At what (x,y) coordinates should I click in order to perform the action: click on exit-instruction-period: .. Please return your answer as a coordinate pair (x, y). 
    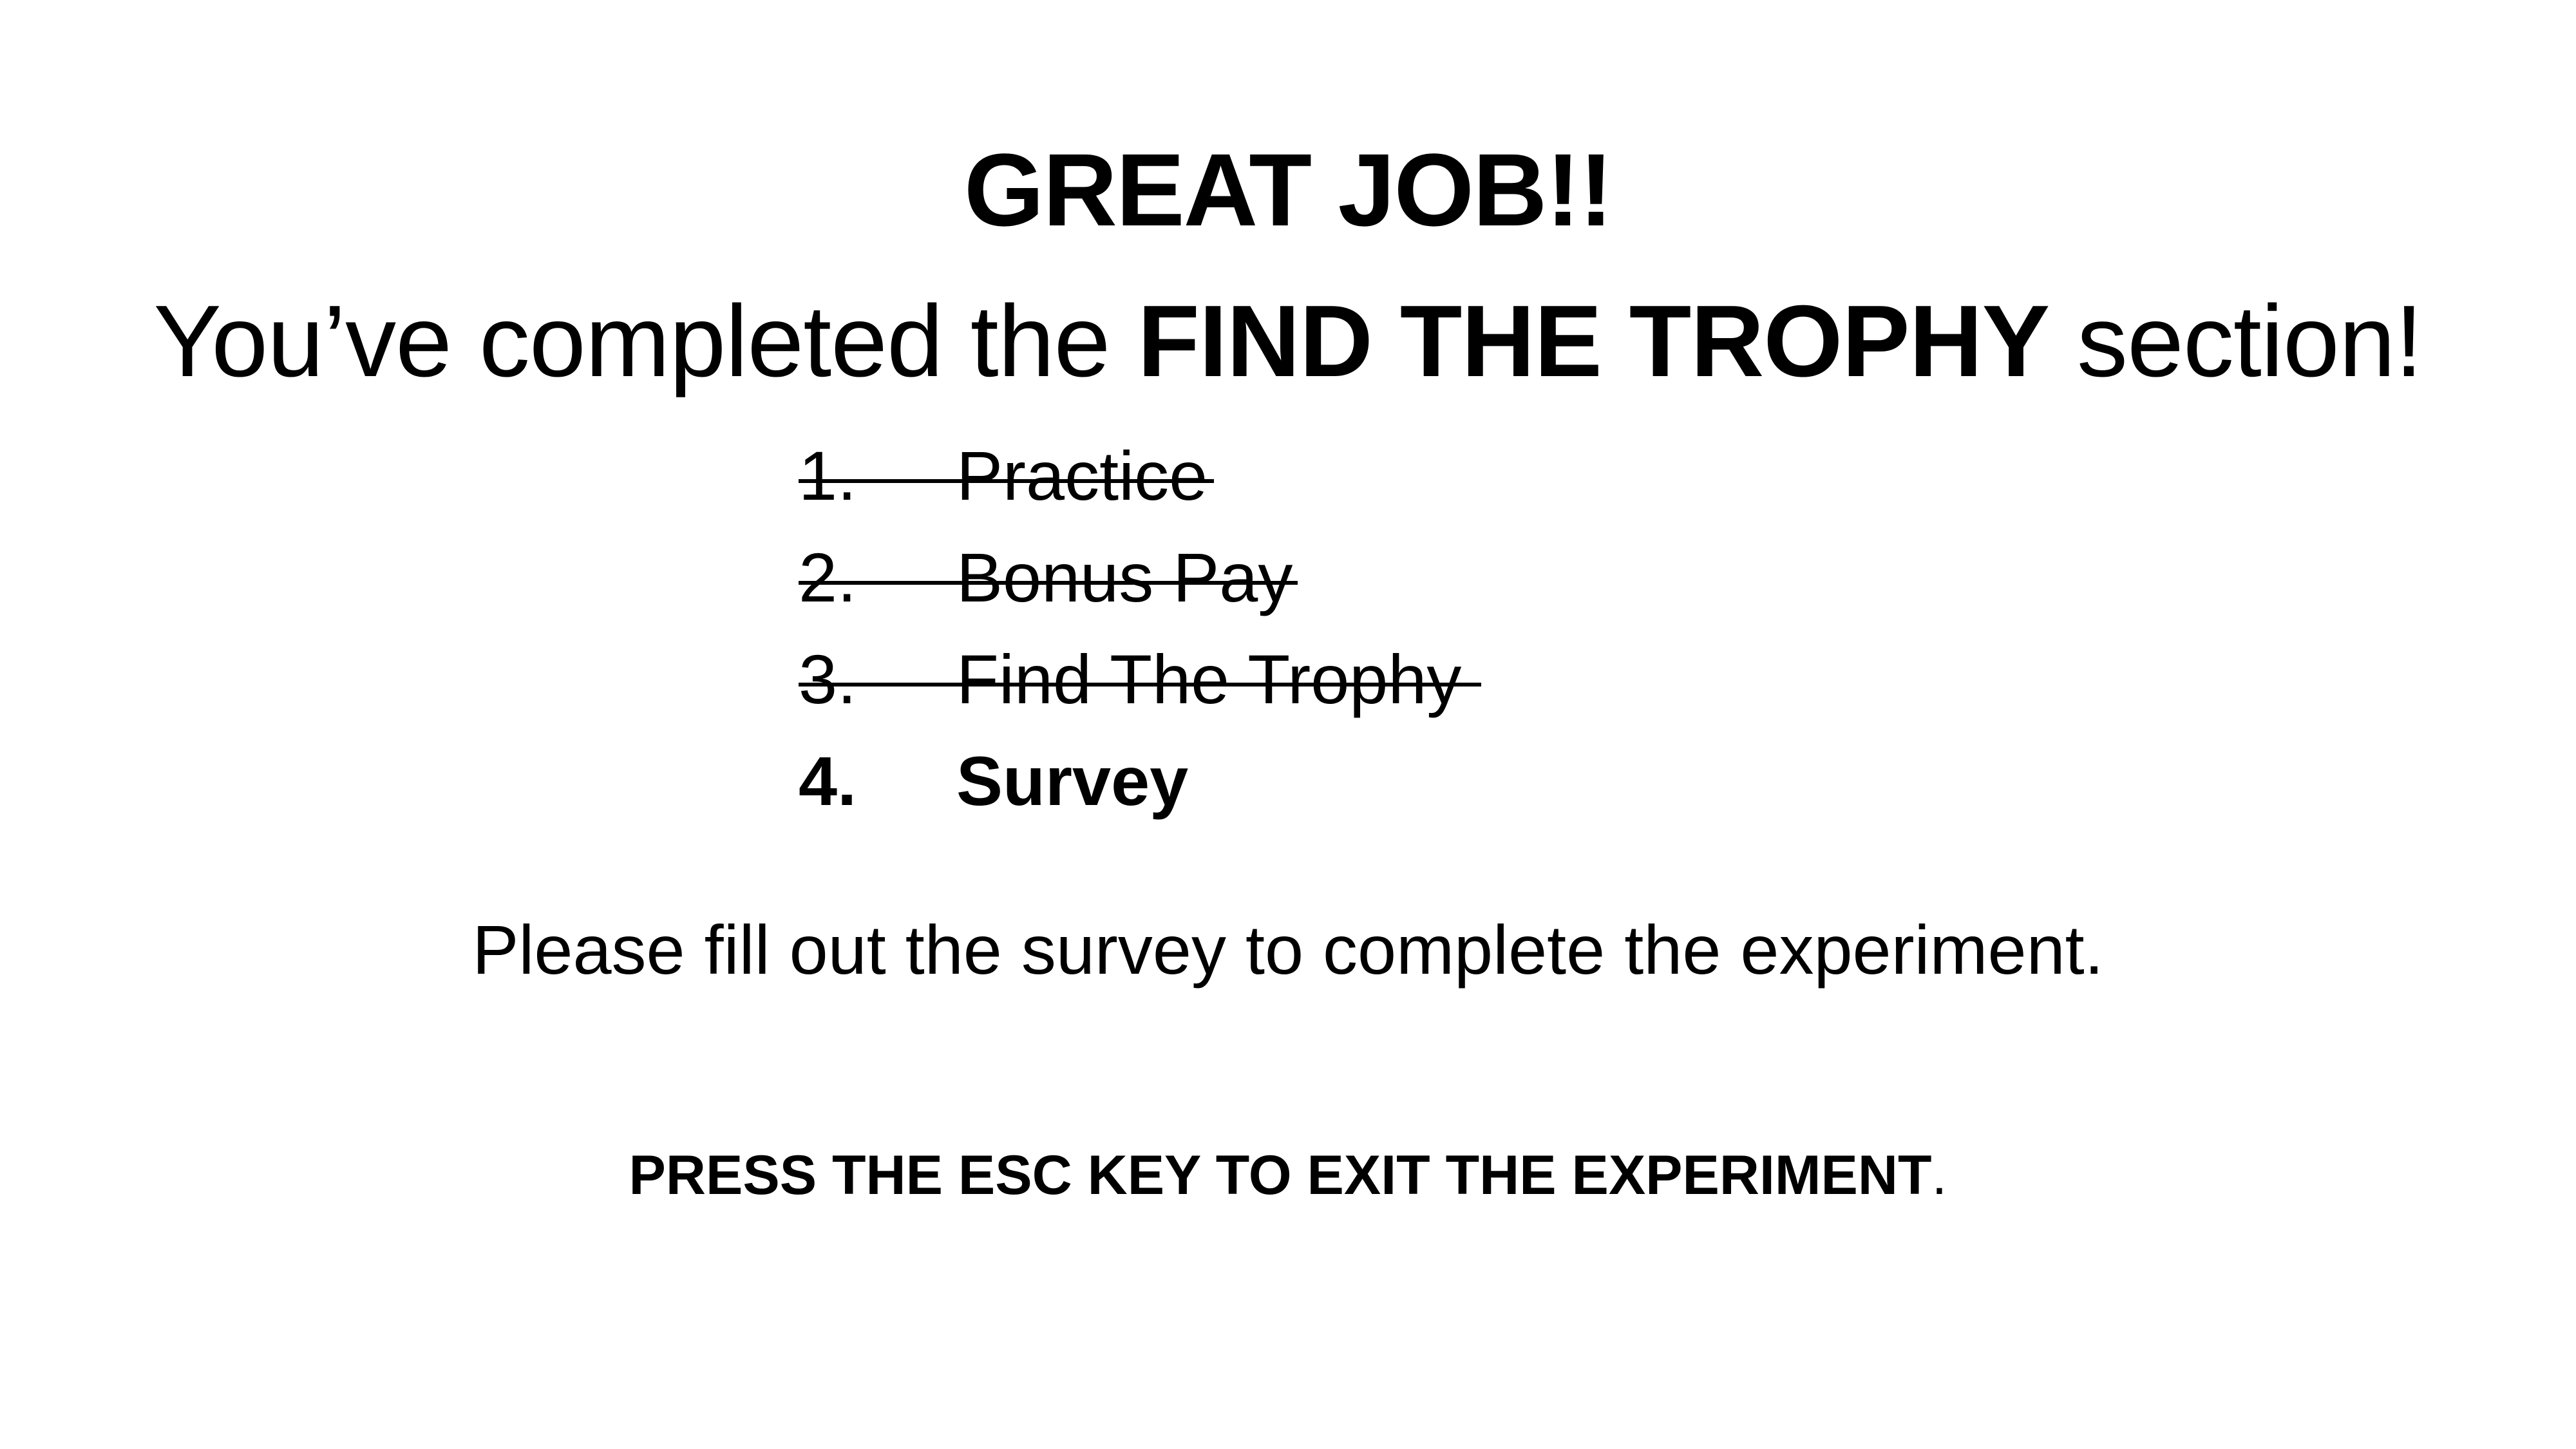
    Looking at the image, I should click on (1939, 1175).